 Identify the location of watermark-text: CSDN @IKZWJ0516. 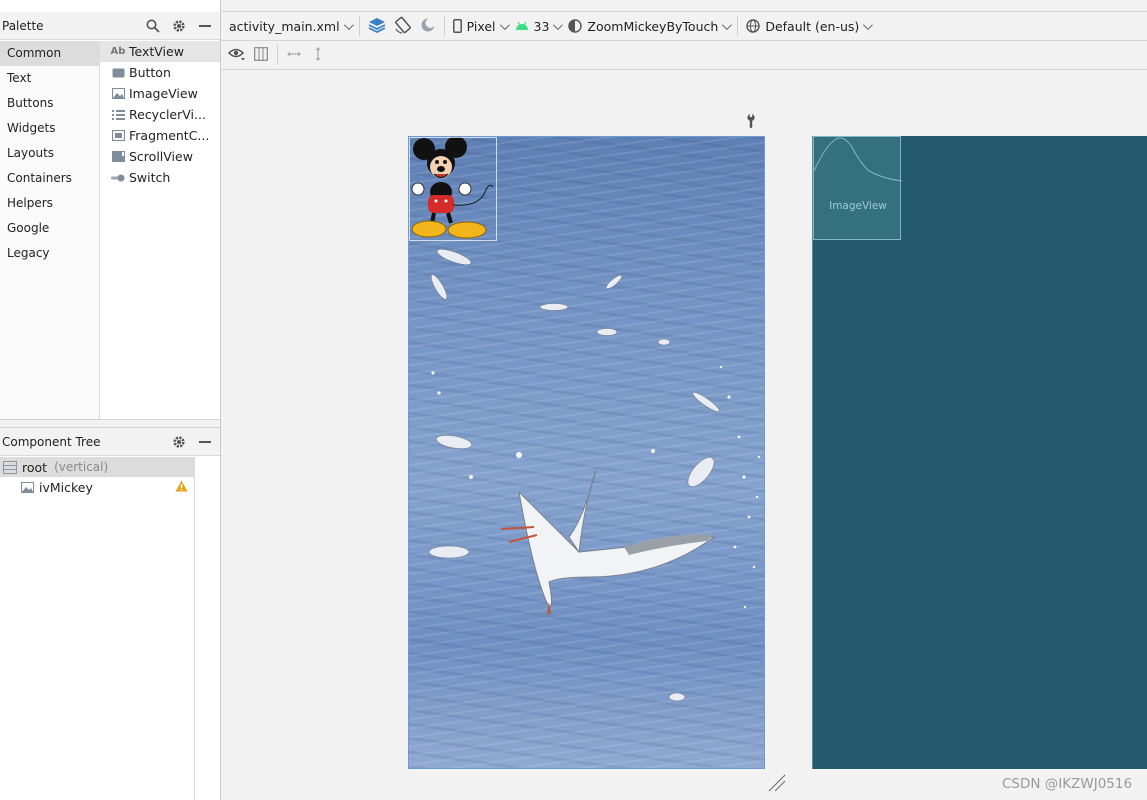
(1067, 784).